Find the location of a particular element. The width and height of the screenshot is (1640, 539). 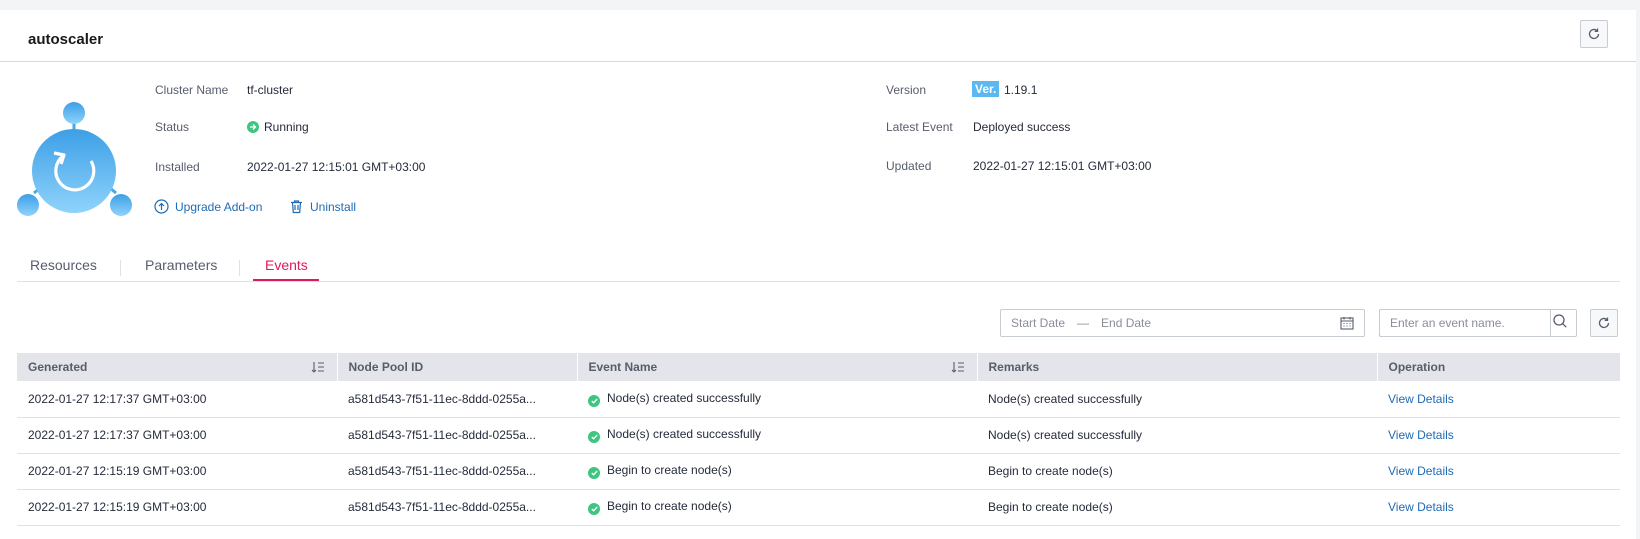

column-header-operation: Operation is located at coordinates (1498, 367).